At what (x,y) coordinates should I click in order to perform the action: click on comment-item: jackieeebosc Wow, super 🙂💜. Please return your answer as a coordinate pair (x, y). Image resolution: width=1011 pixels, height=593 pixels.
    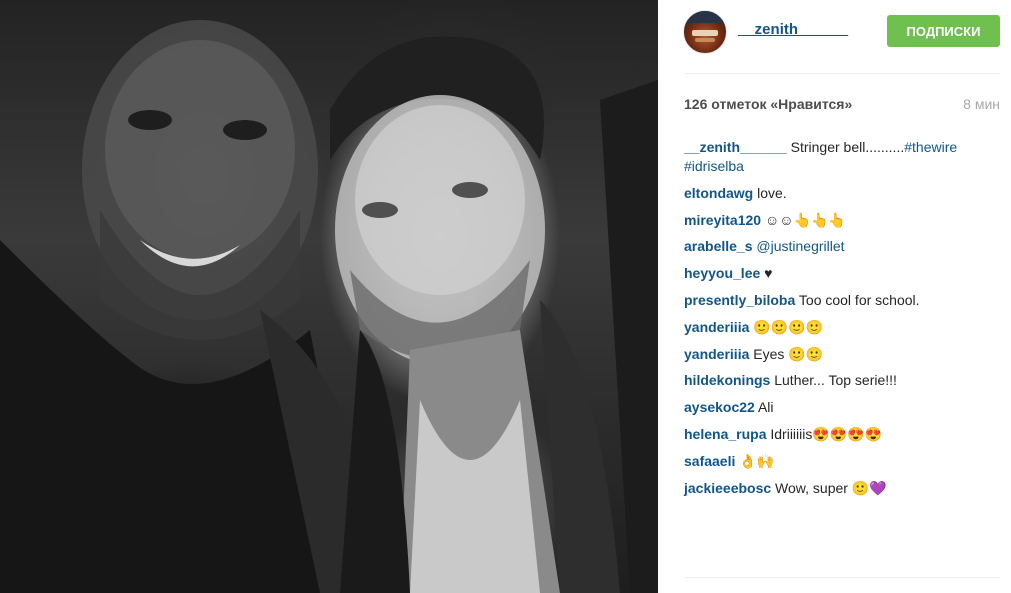
    Looking at the image, I should click on (842, 488).